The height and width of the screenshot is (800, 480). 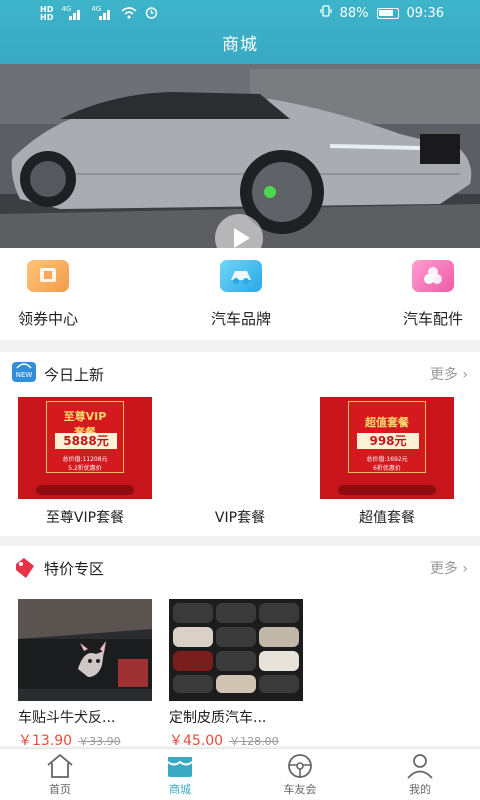 I want to click on shop-icon, so click(x=180, y=766).